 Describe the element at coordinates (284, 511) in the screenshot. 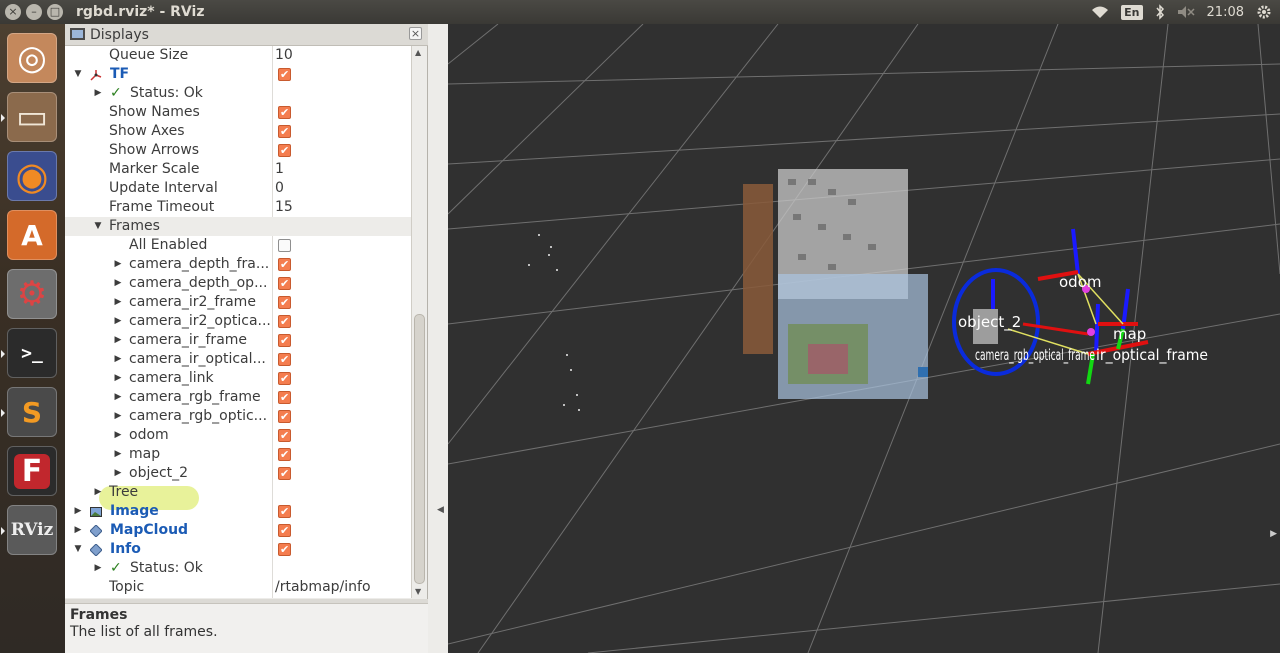

I see `image-checkbox` at that location.